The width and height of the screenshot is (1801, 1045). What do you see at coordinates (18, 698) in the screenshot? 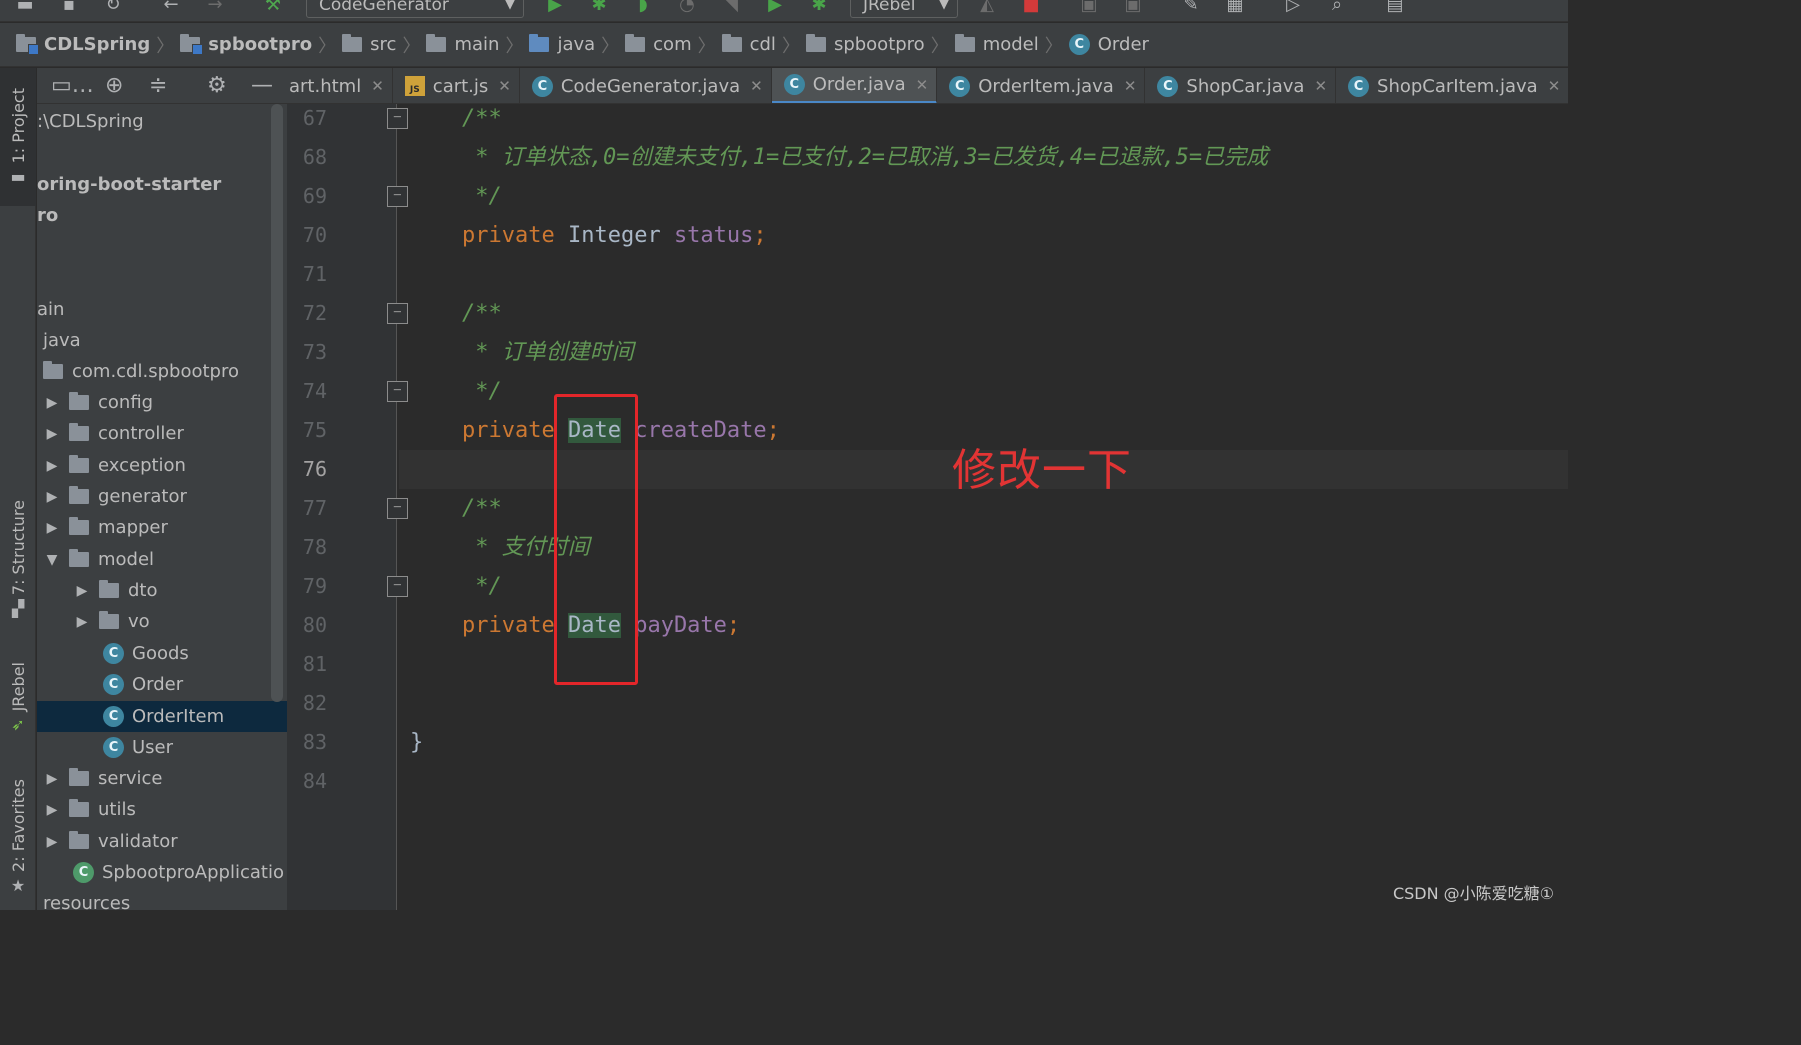
I see `jrebel-tool-tab: JRebel ➶` at bounding box center [18, 698].